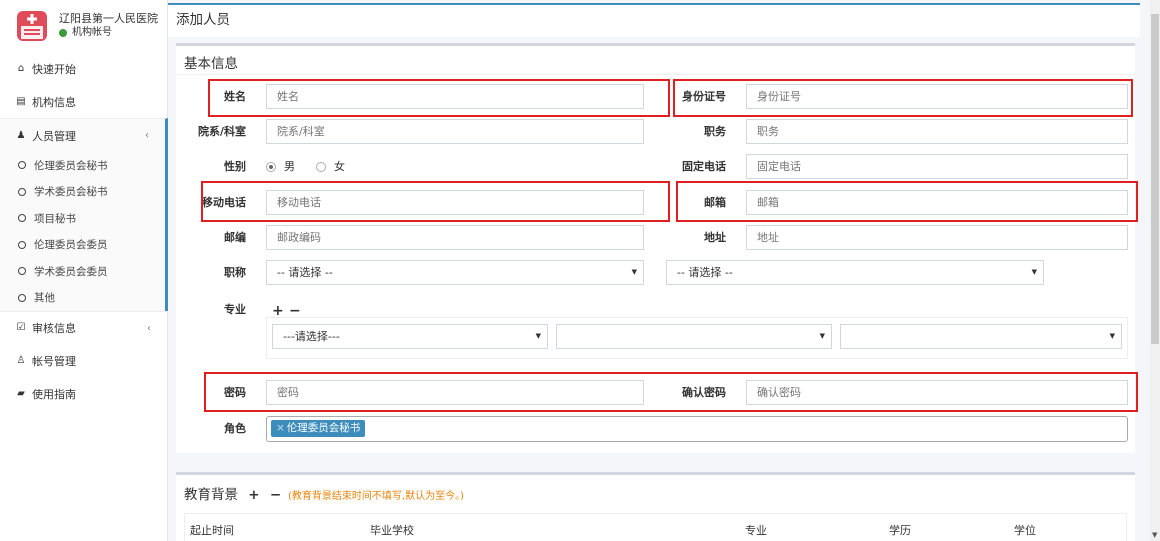 Image resolution: width=1160 pixels, height=541 pixels. What do you see at coordinates (83, 68) in the screenshot?
I see `sidebar-item-quick-start: ⌂ 快速开始` at bounding box center [83, 68].